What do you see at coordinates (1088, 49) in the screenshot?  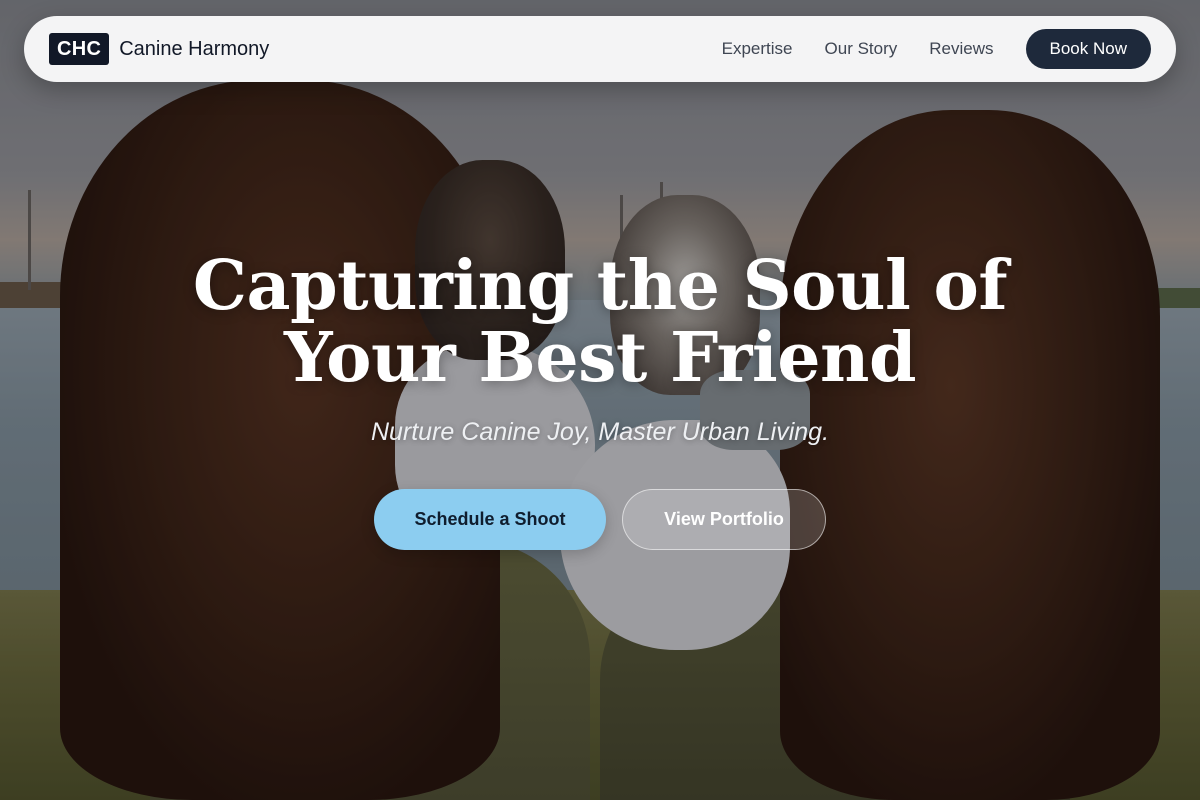 I see `book-now-button: Book Now` at bounding box center [1088, 49].